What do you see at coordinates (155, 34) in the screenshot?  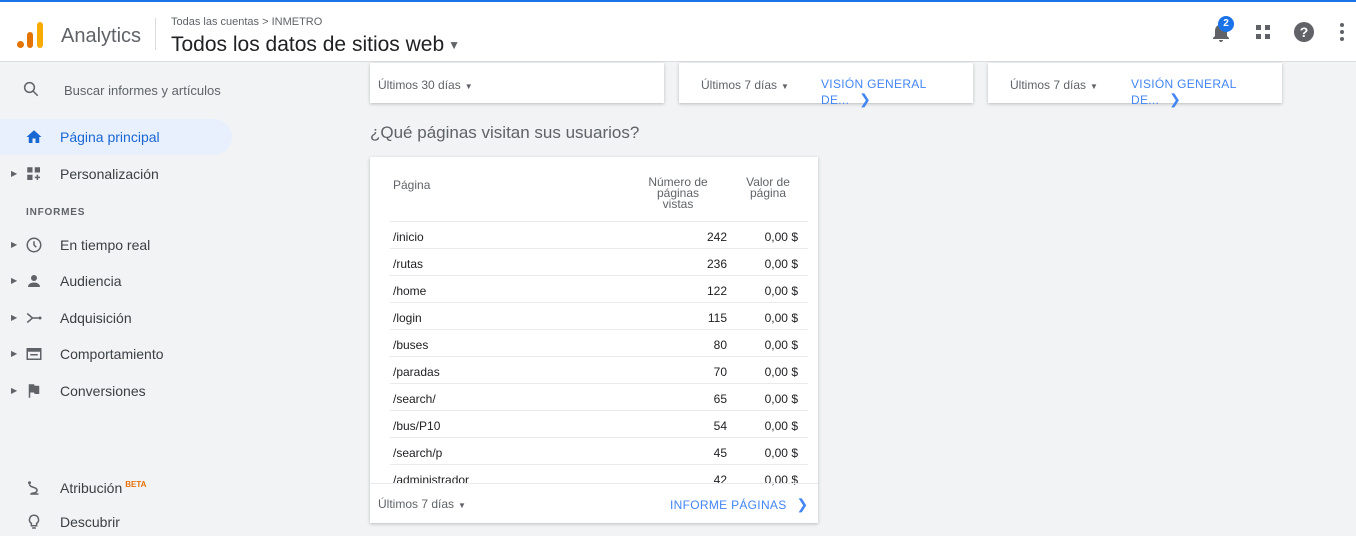 I see `header-divider` at bounding box center [155, 34].